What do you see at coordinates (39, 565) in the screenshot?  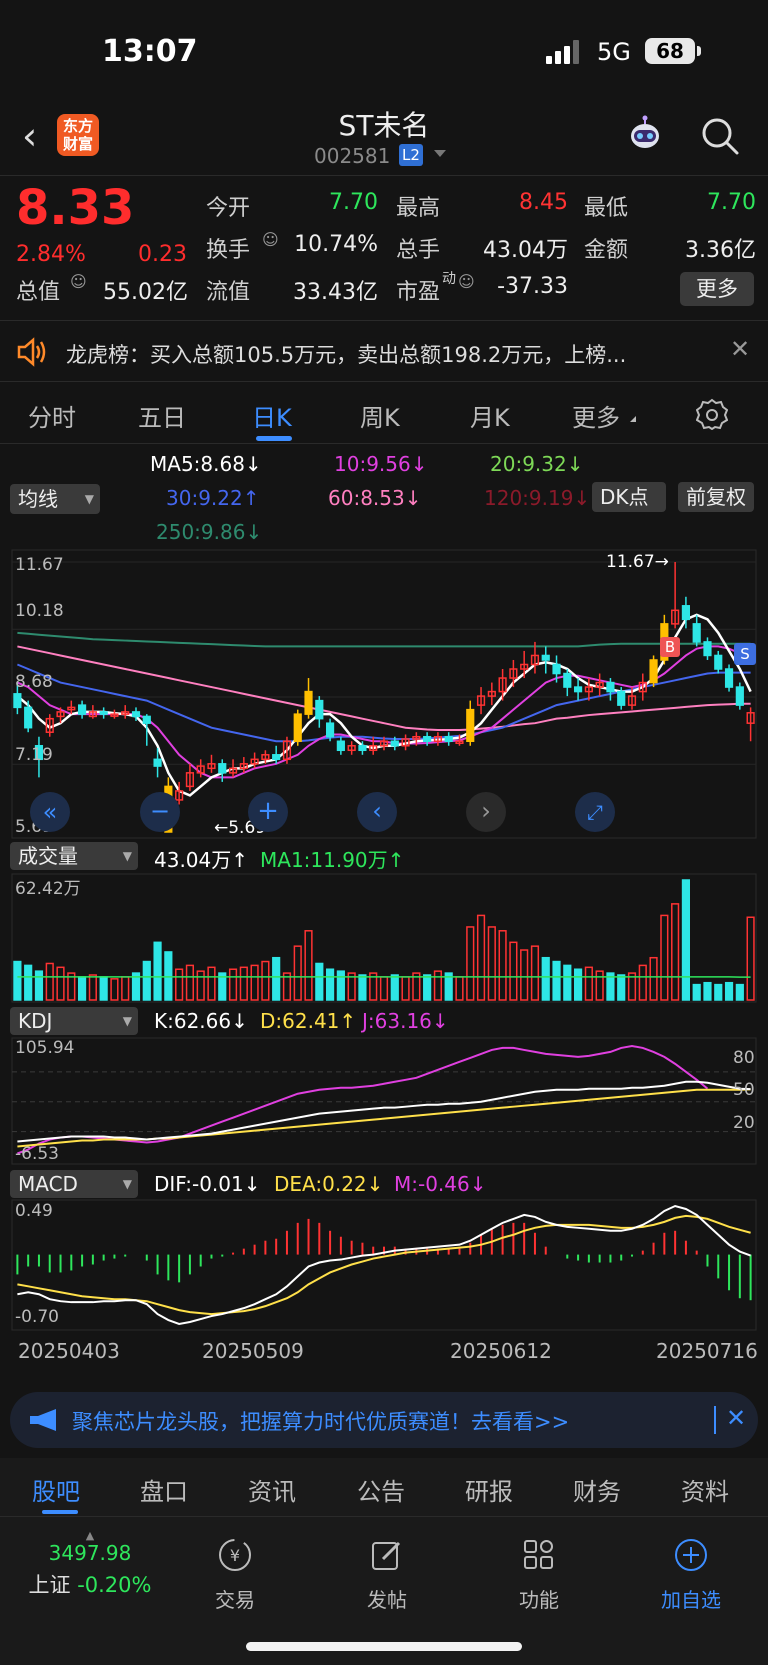 I see `y-axis-max: 11.67` at bounding box center [39, 565].